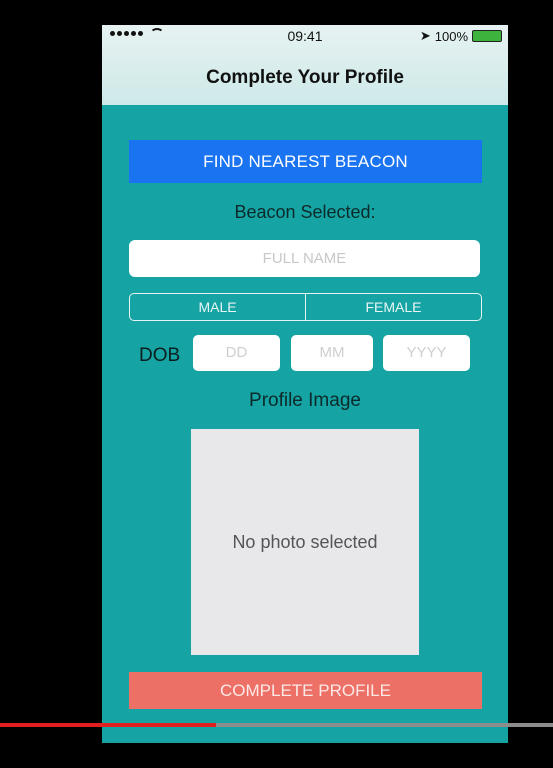 Image resolution: width=553 pixels, height=768 pixels. What do you see at coordinates (236, 353) in the screenshot?
I see `dob-day-input: DD` at bounding box center [236, 353].